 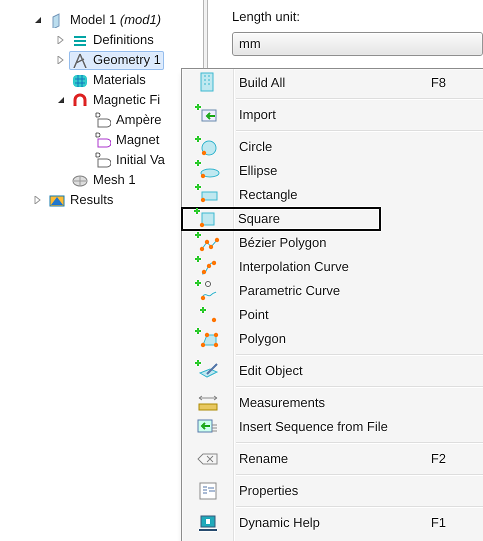 What do you see at coordinates (104, 180) in the screenshot?
I see `tree-item: Mesh 1` at bounding box center [104, 180].